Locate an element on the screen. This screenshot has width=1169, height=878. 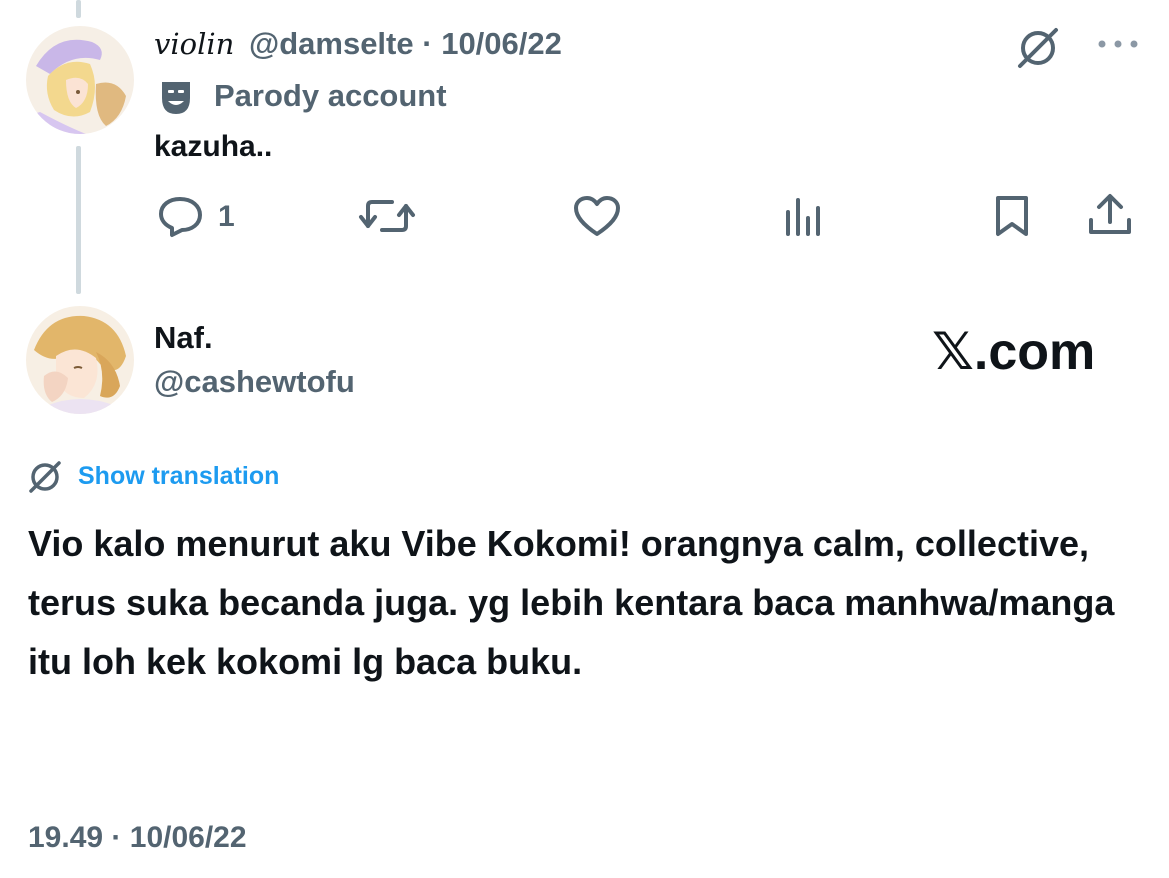
watermark-domain: .com is located at coordinates (1034, 352).